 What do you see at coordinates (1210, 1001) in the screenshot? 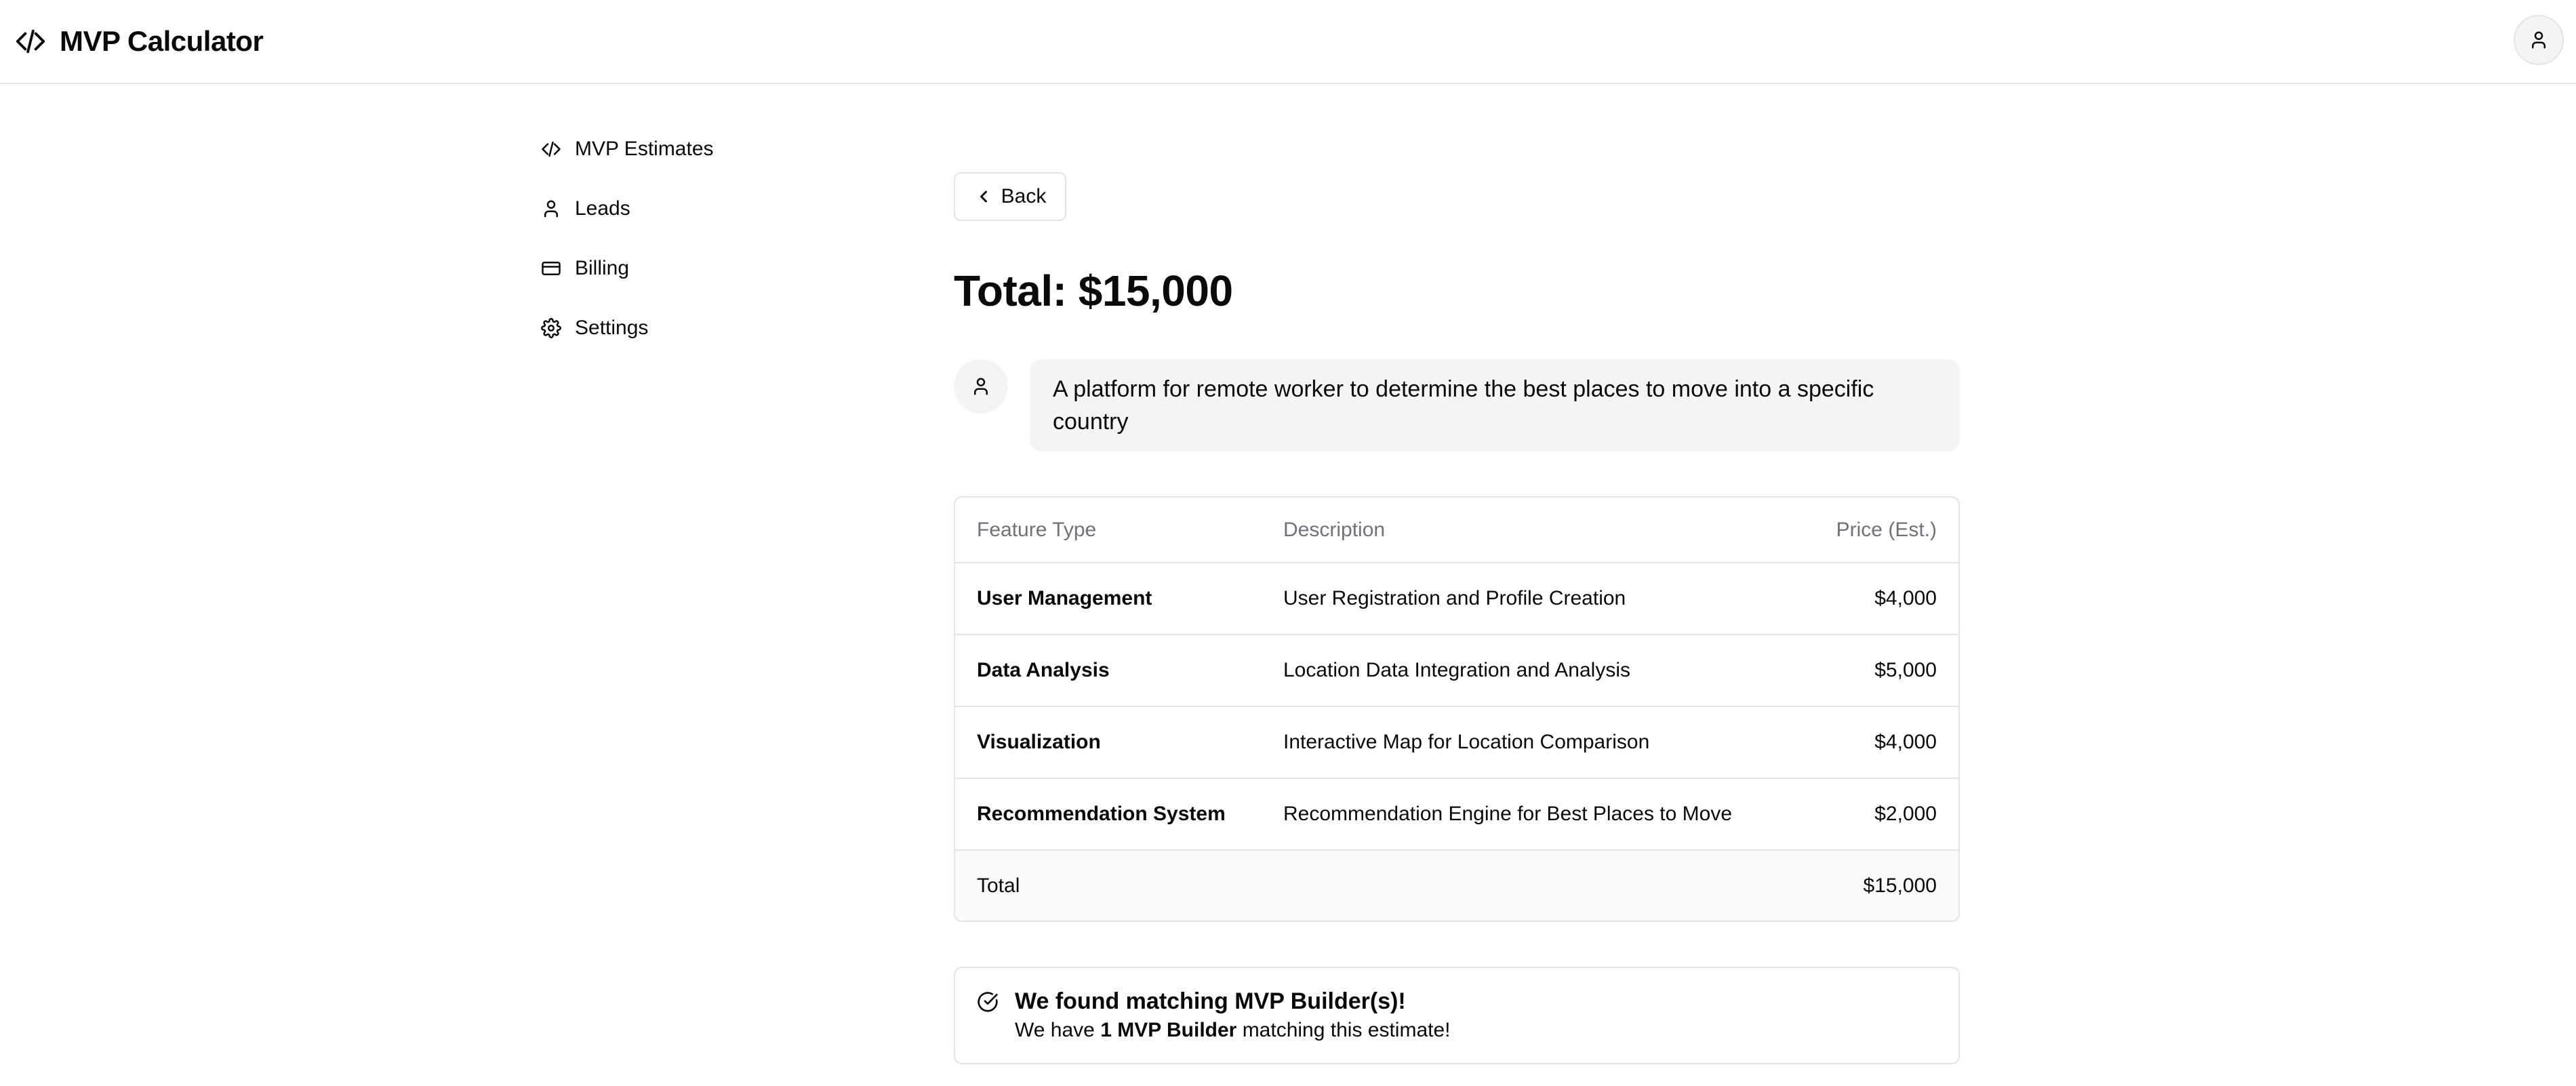
I see `match-title: We found matching MVP Builder(s)!` at bounding box center [1210, 1001].